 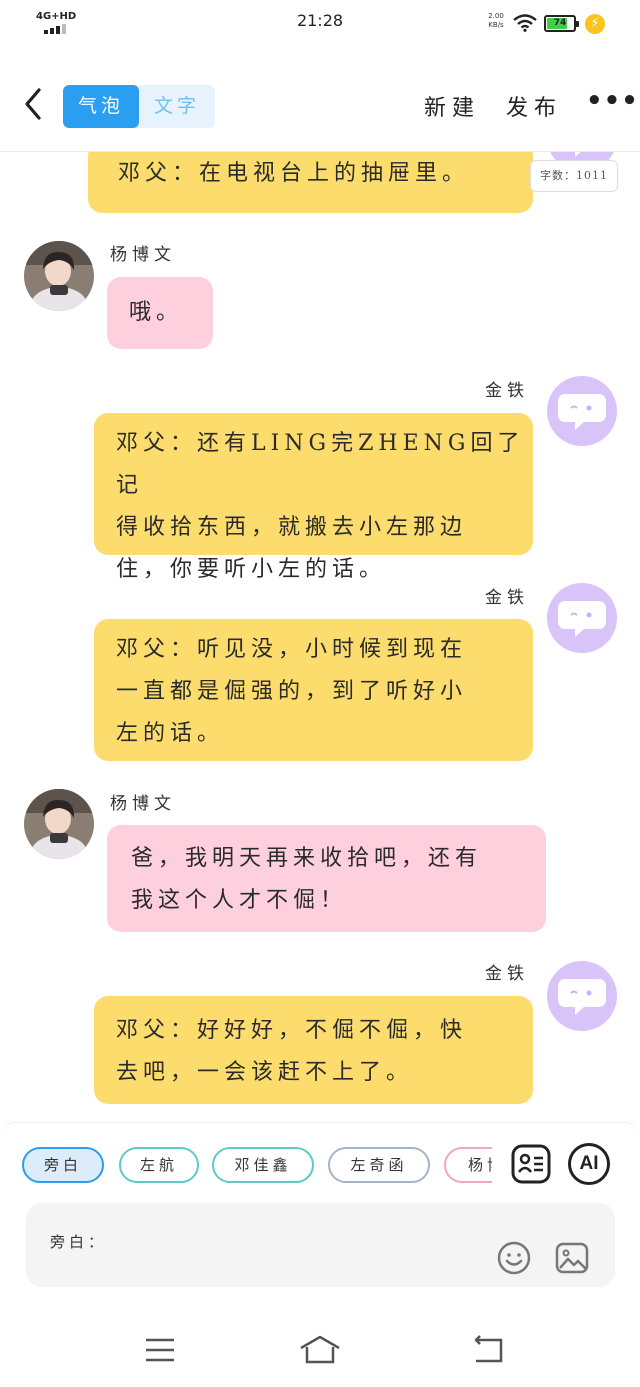 What do you see at coordinates (531, 1164) in the screenshot?
I see `character-card-icon` at bounding box center [531, 1164].